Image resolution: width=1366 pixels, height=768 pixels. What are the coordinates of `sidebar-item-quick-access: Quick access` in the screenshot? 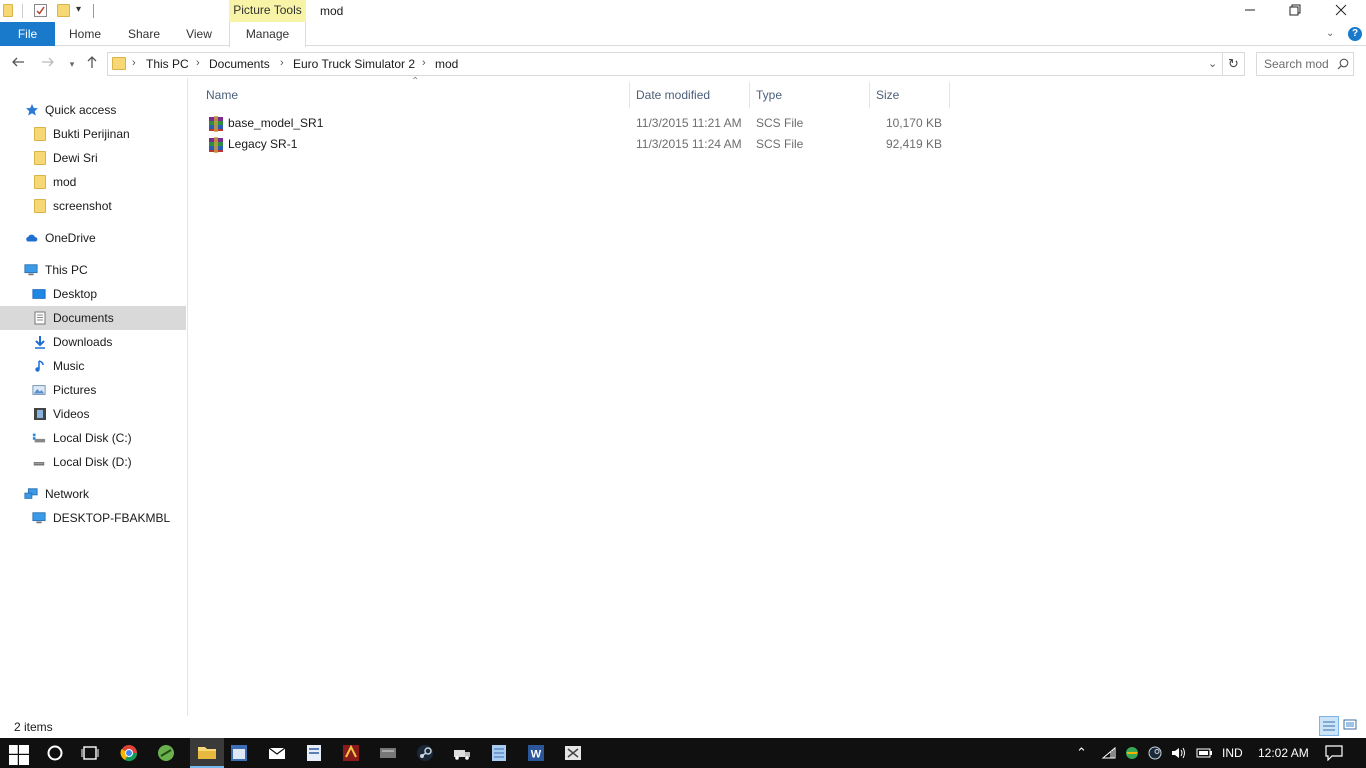 It's located at (93, 110).